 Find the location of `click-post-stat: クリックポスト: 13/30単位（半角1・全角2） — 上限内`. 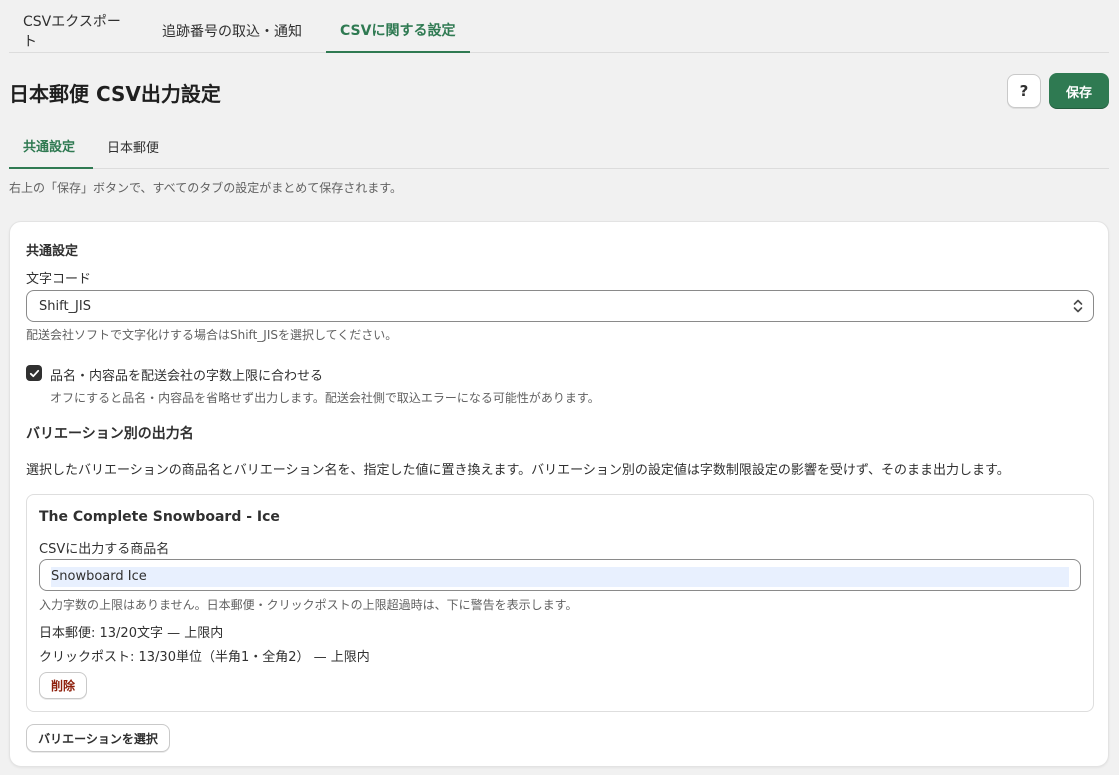

click-post-stat: クリックポスト: 13/30単位（半角1・全角2） — 上限内 is located at coordinates (204, 657).